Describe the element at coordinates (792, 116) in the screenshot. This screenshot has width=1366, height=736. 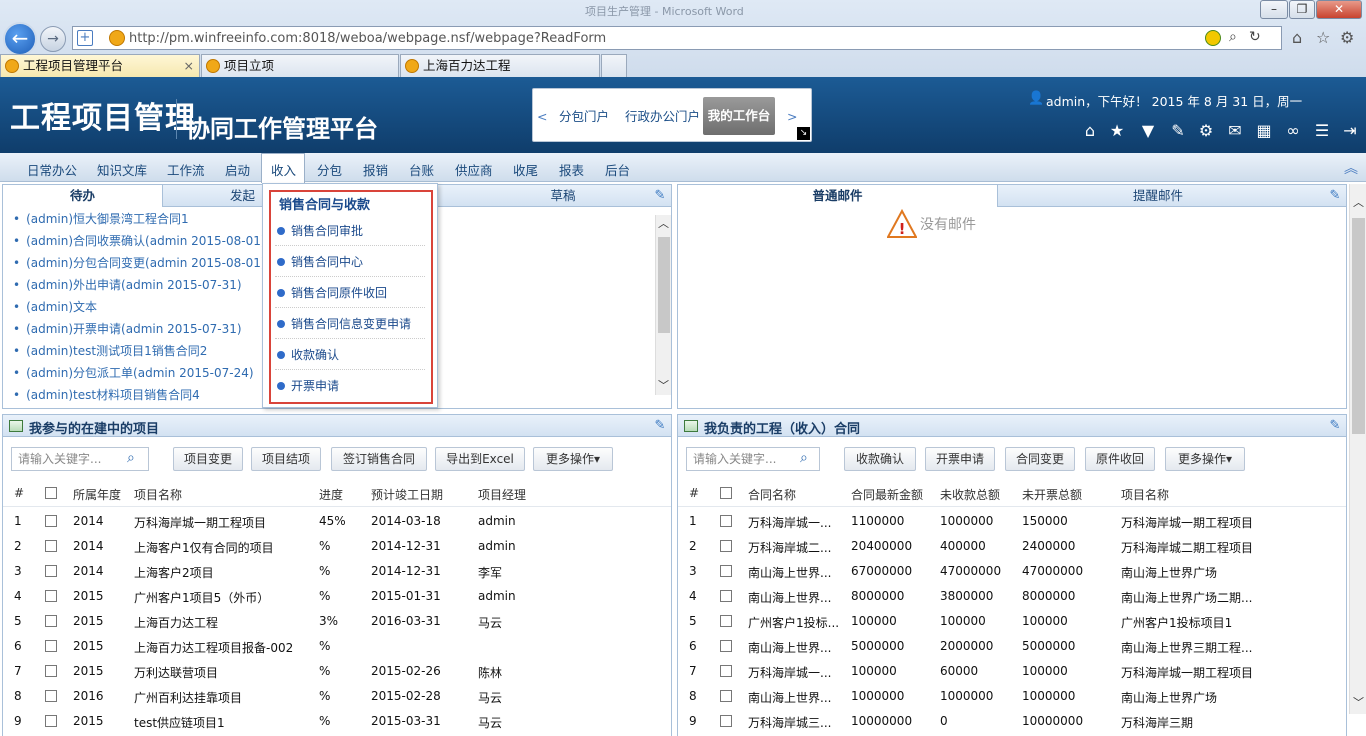
I see `portal-next-button: >` at that location.